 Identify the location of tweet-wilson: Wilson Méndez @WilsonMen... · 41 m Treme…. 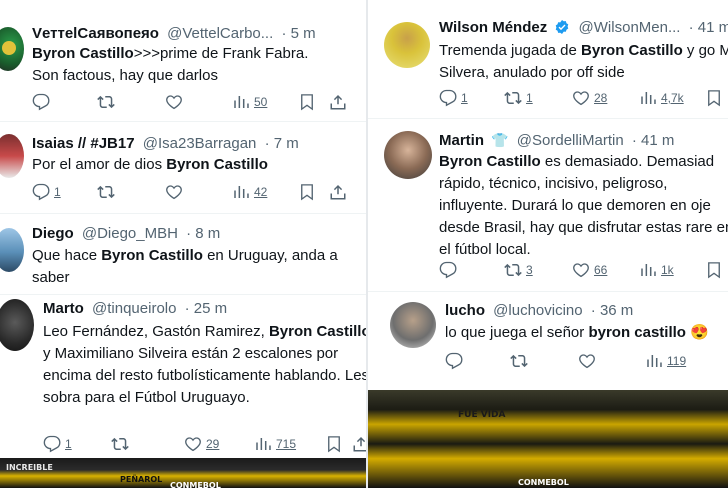
(548, 59).